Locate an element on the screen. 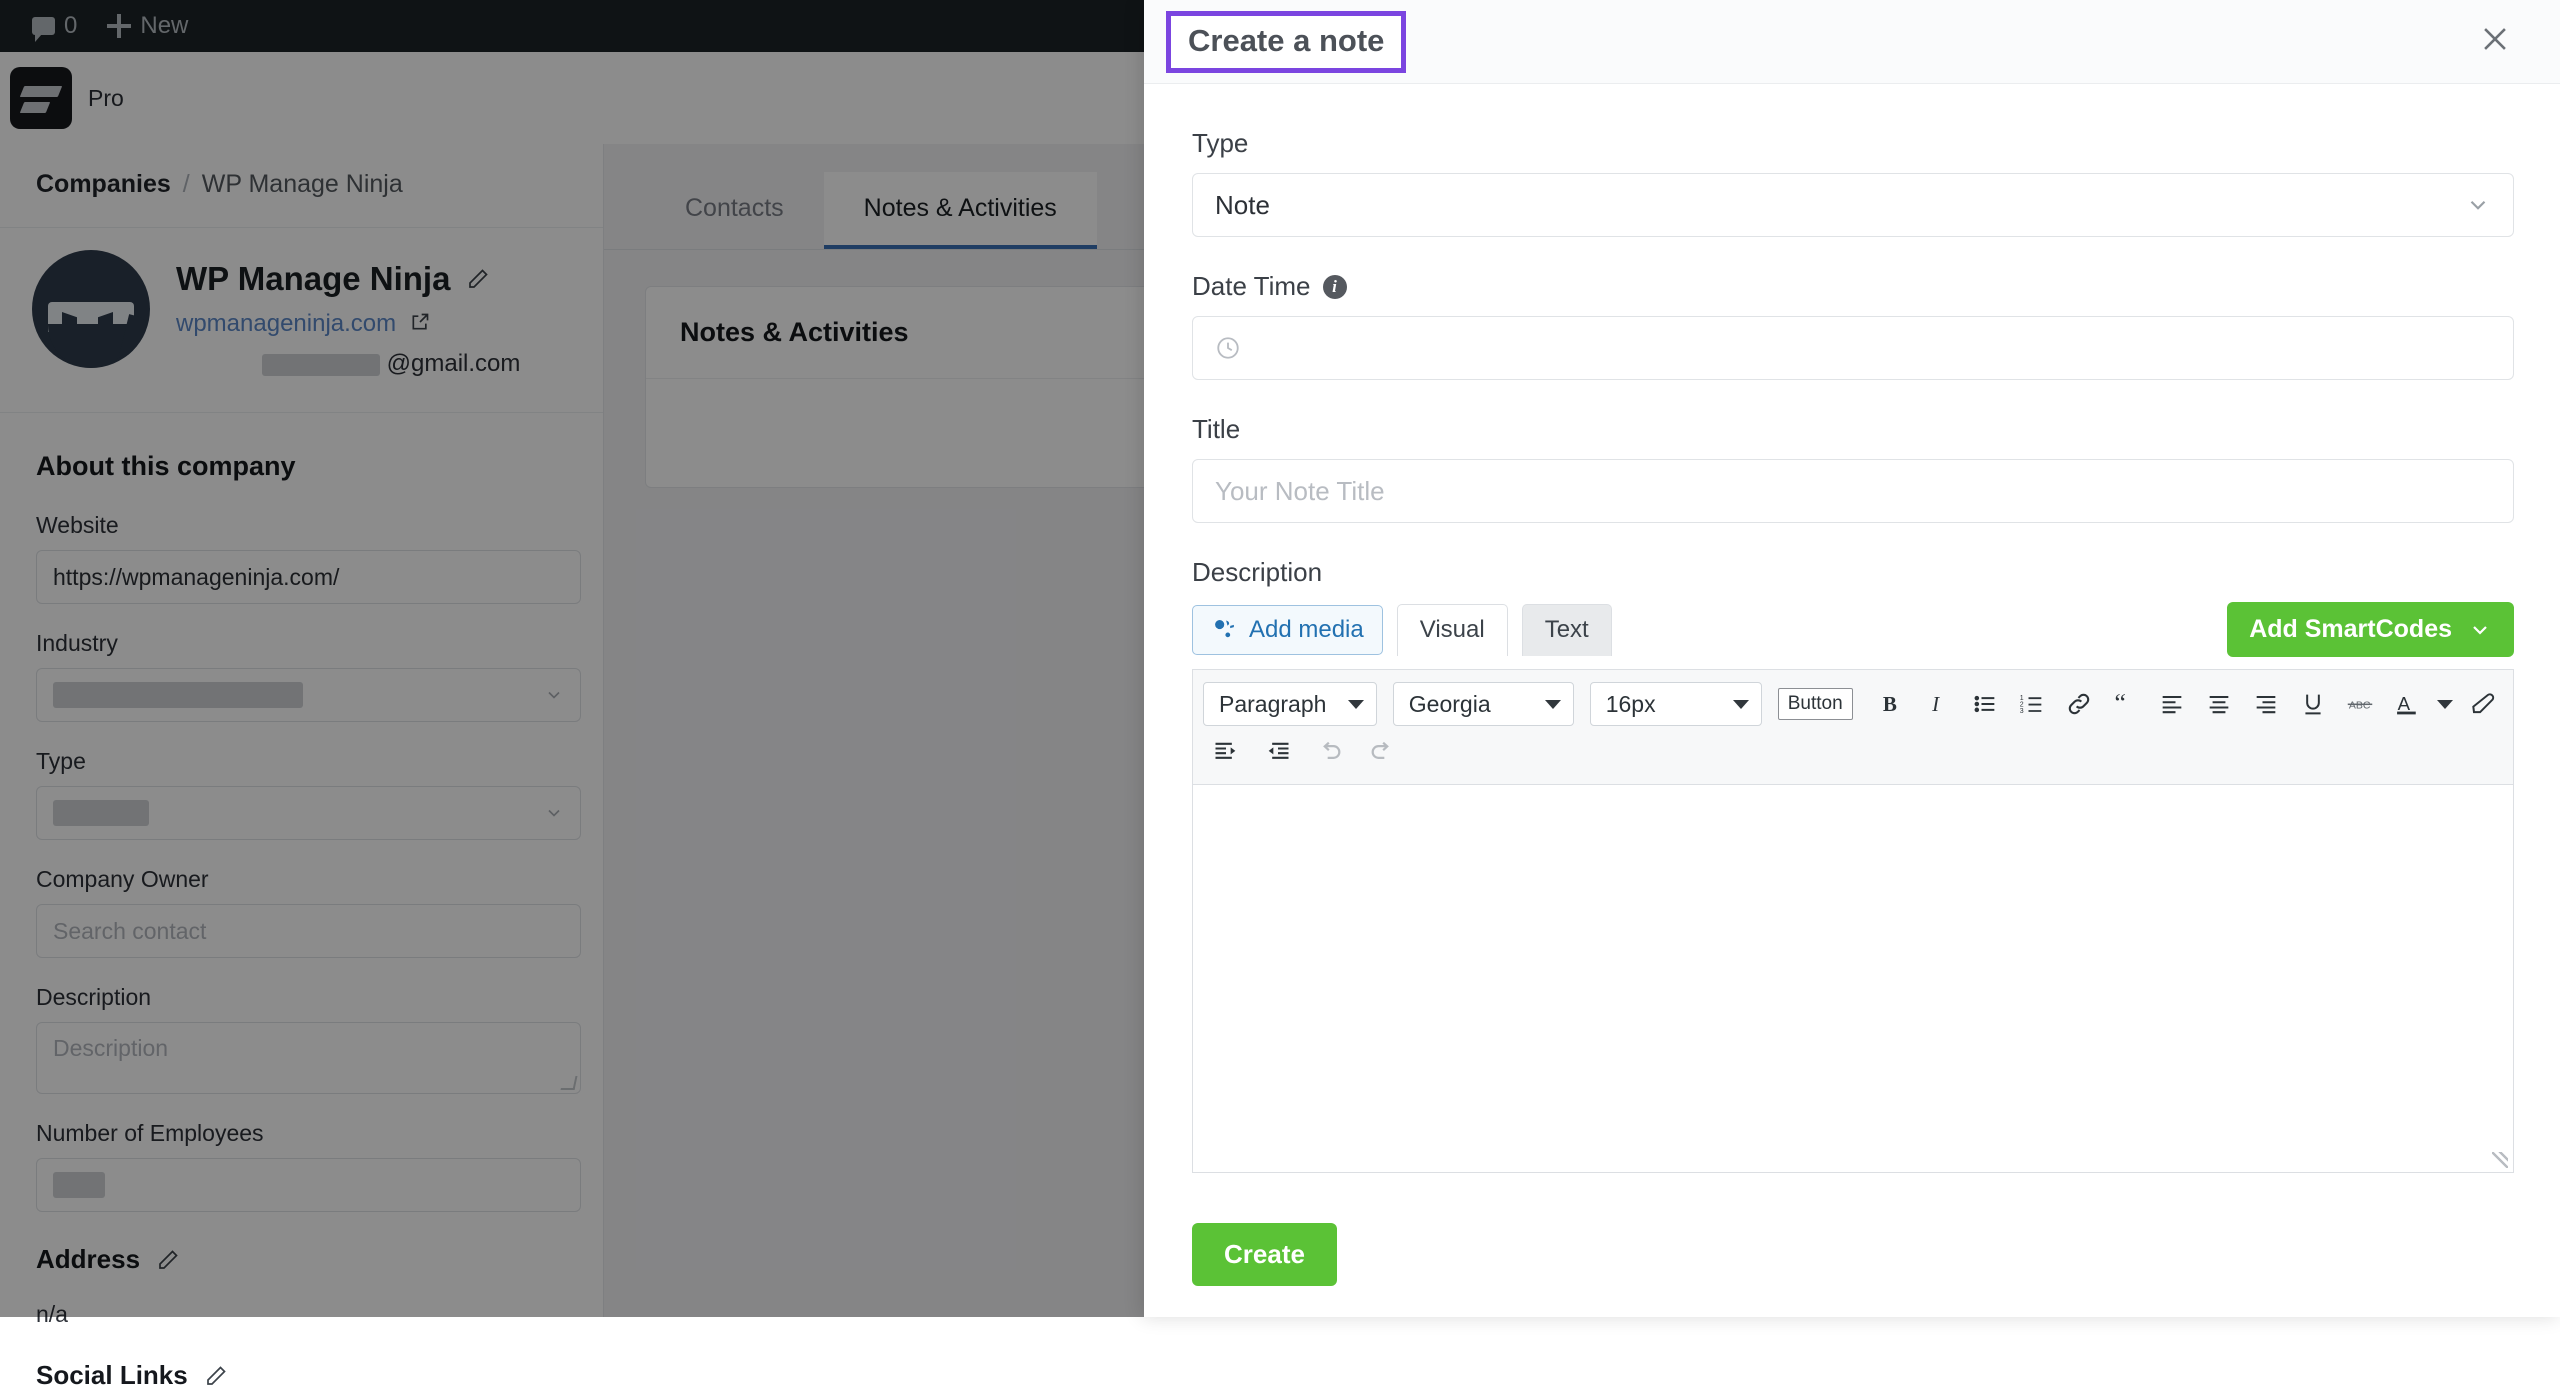 The width and height of the screenshot is (2560, 1391). bold-icon: B is located at coordinates (1891, 704).